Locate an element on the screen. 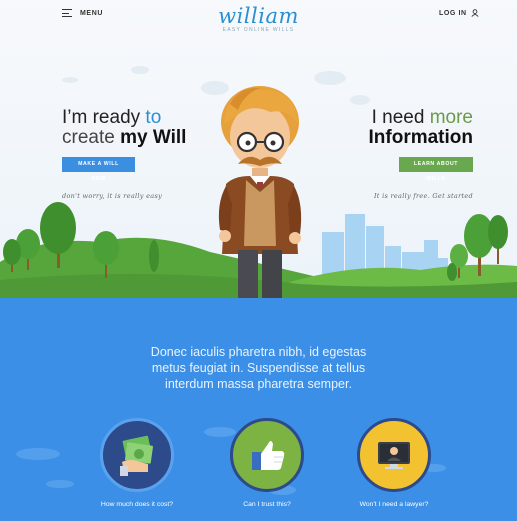  feature-lawyer: Won't I need a lawyer? is located at coordinates (394, 463).